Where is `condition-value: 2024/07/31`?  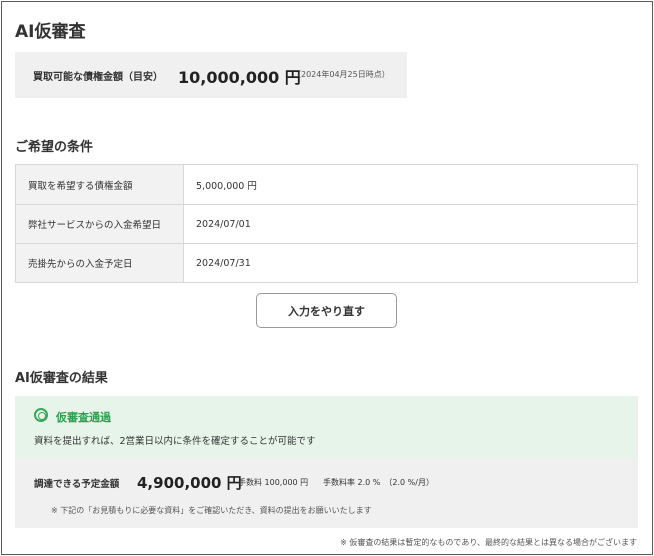
condition-value: 2024/07/31 is located at coordinates (410, 263).